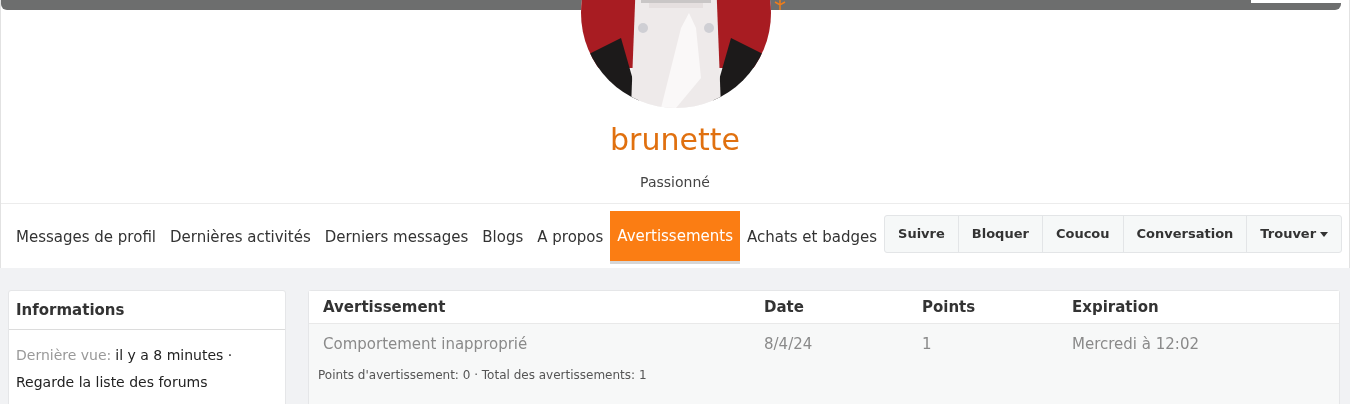  I want to click on column-header: Expiration, so click(1116, 307).